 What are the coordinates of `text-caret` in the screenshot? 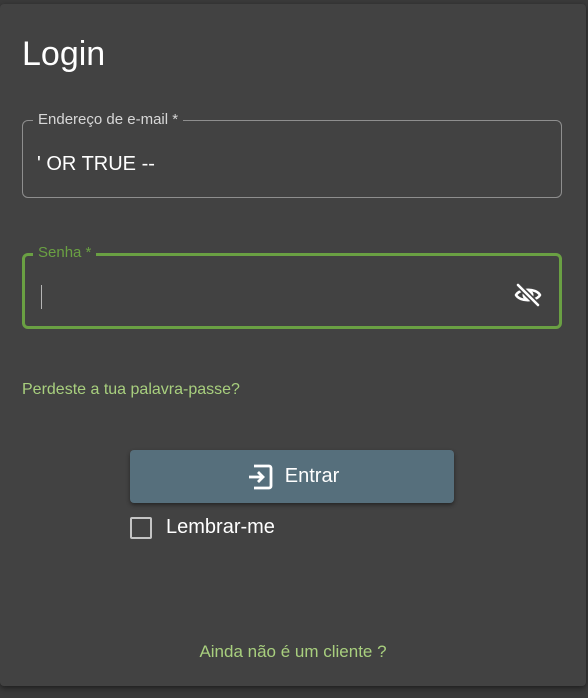 It's located at (41, 297).